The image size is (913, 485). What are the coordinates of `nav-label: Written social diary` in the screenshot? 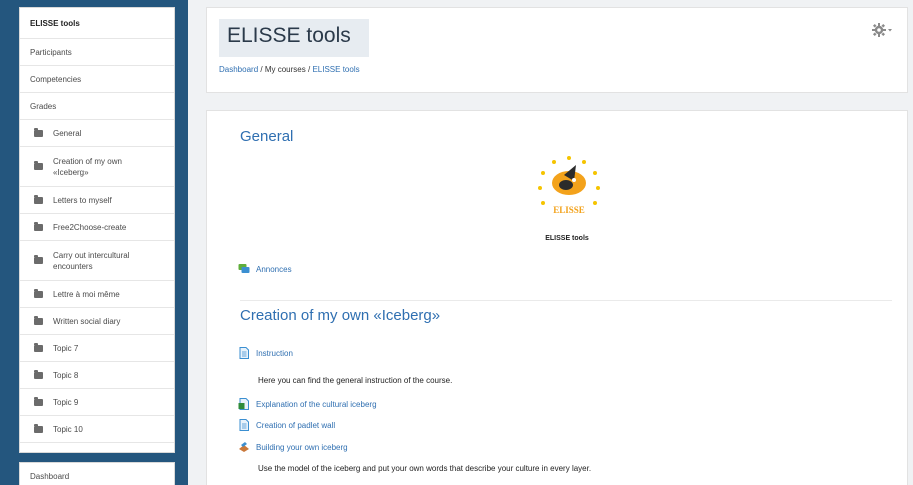 It's located at (87, 321).